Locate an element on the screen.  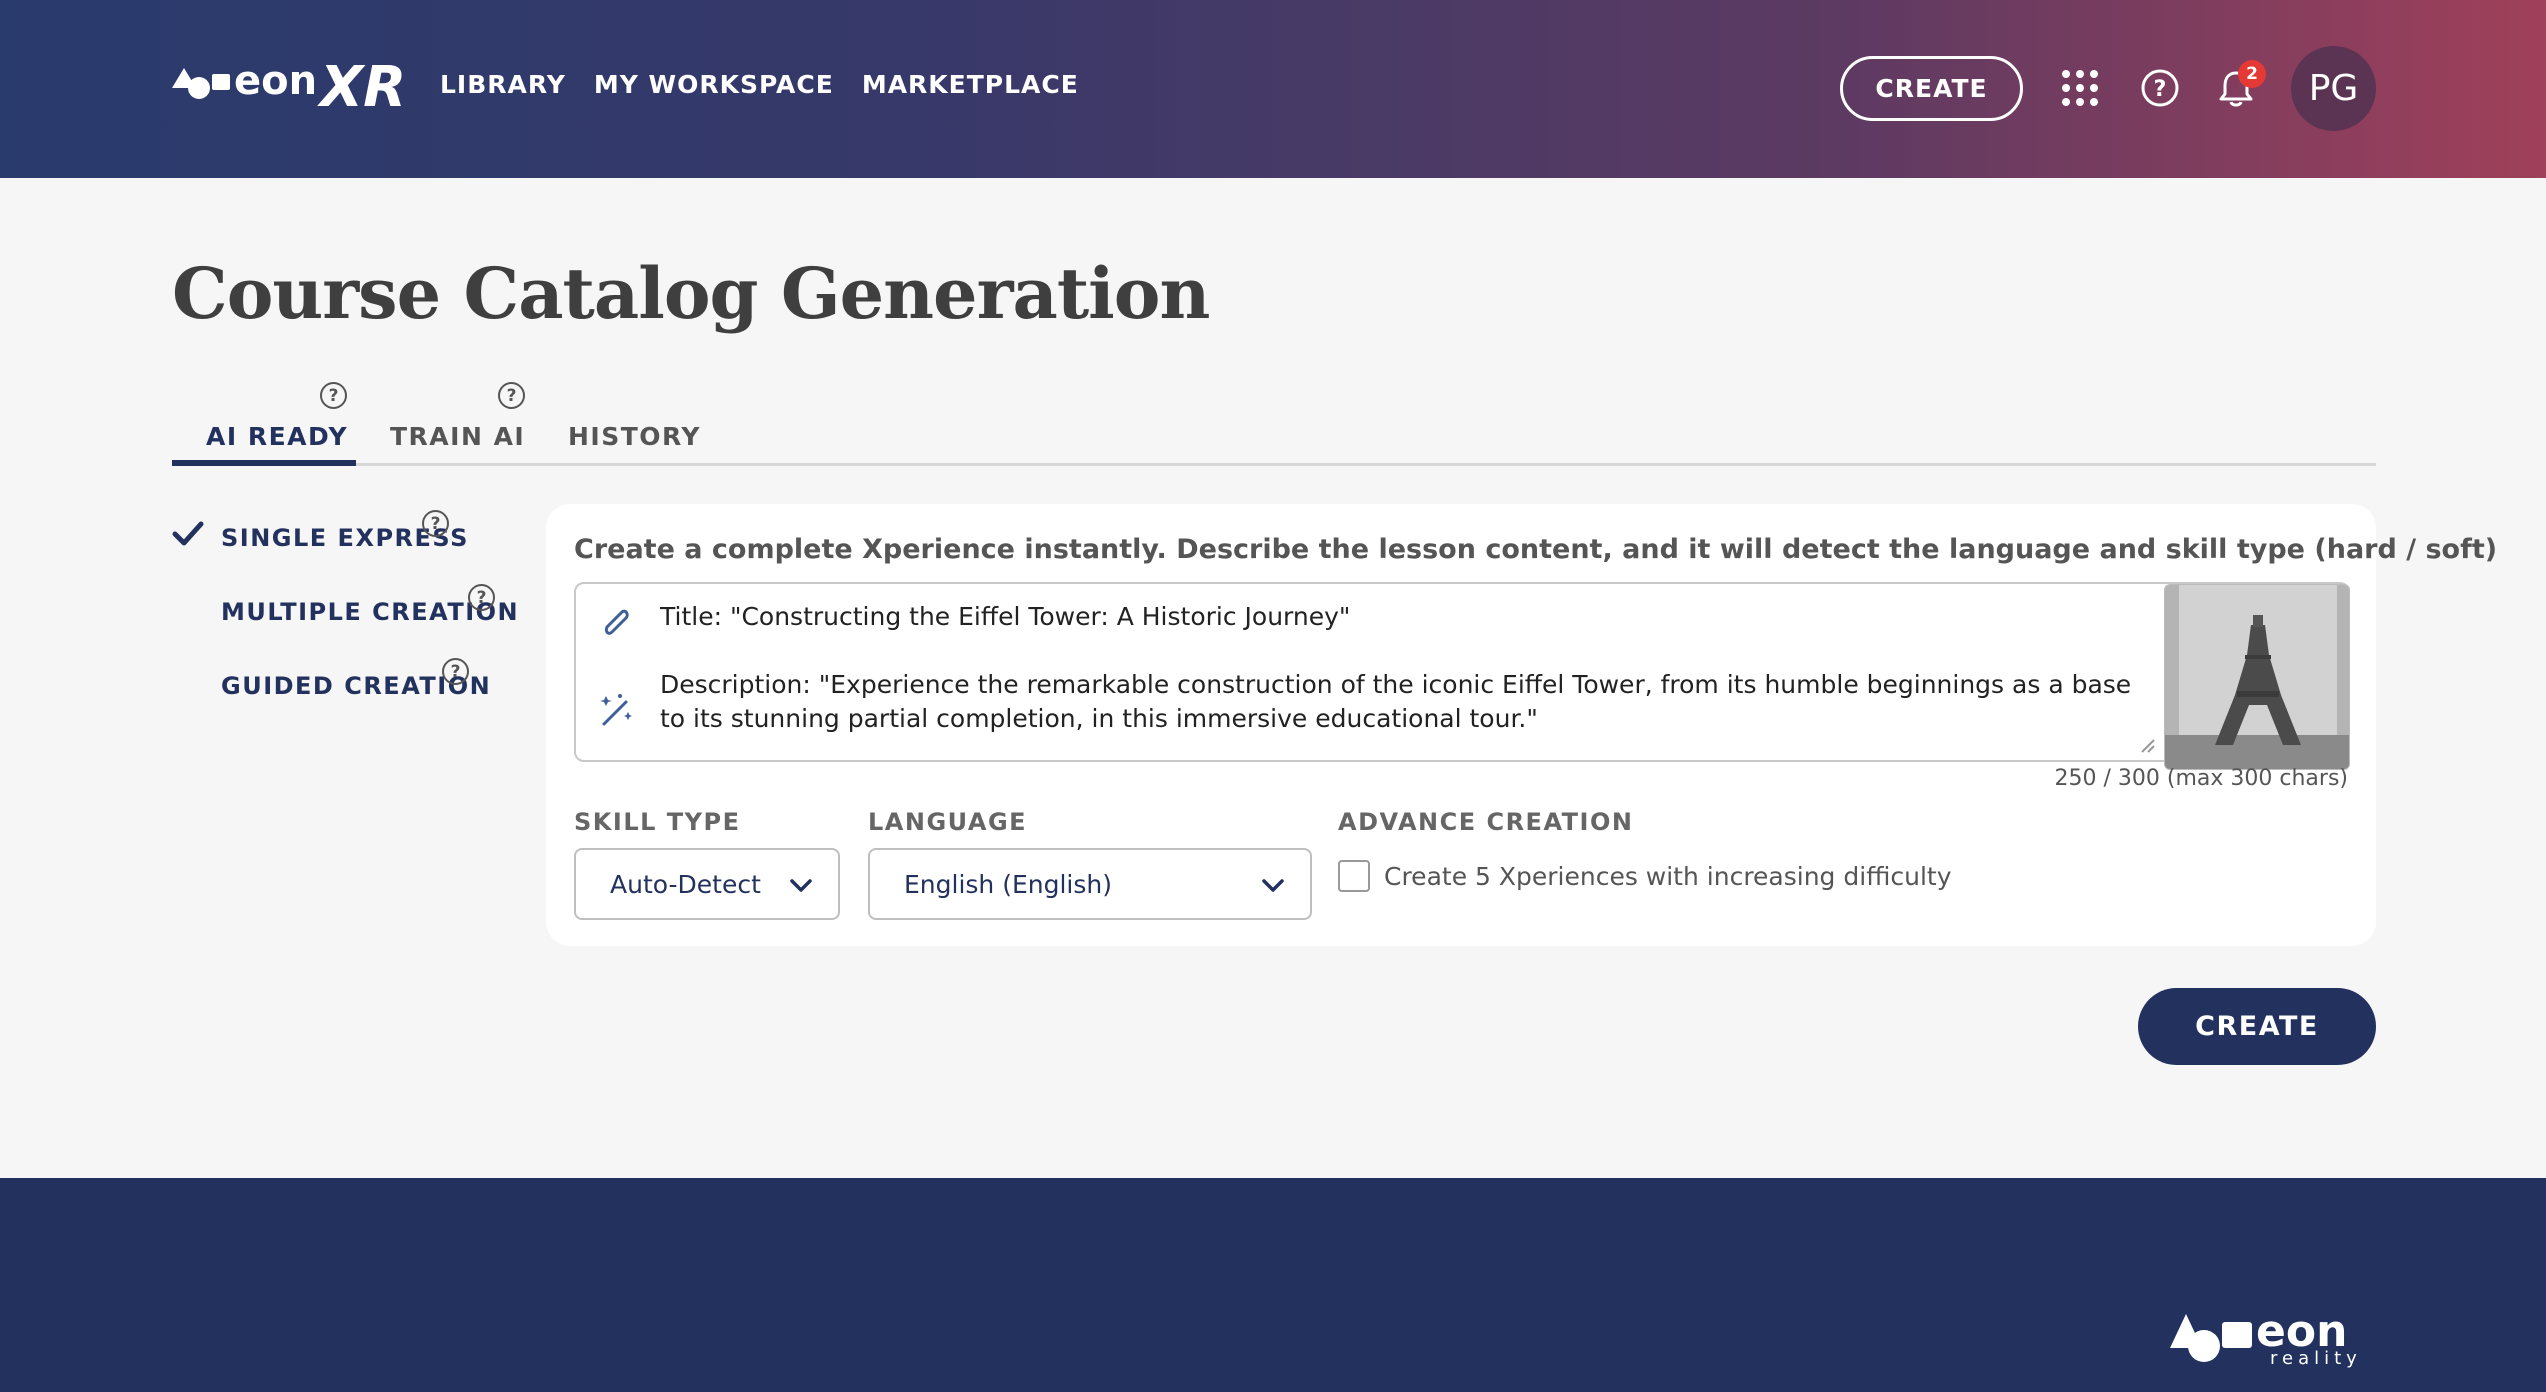
tab-history-label: HISTORY is located at coordinates (635, 436).